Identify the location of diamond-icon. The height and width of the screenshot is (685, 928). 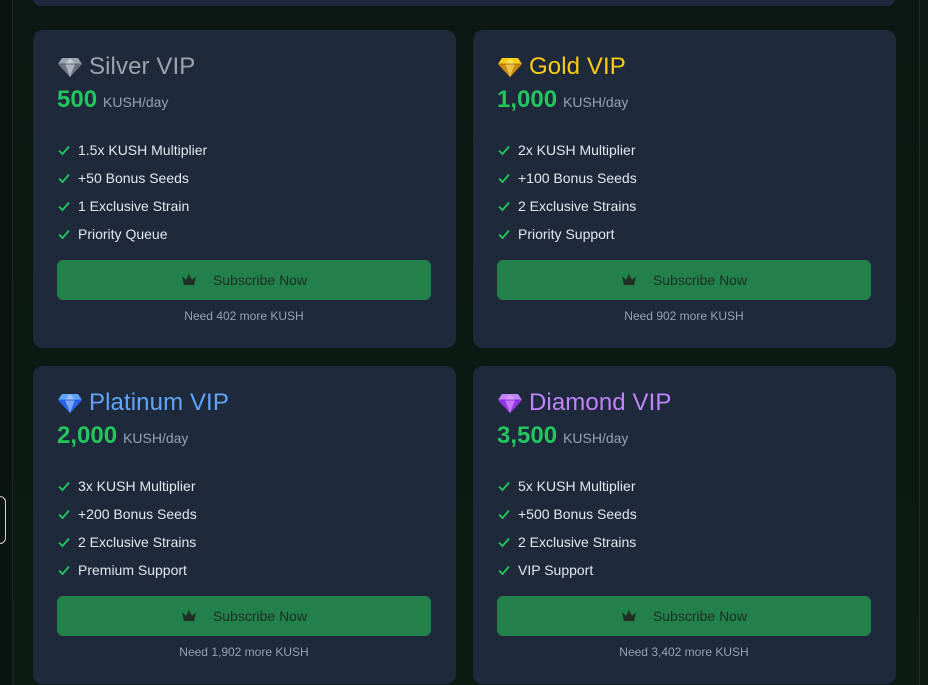
(510, 403).